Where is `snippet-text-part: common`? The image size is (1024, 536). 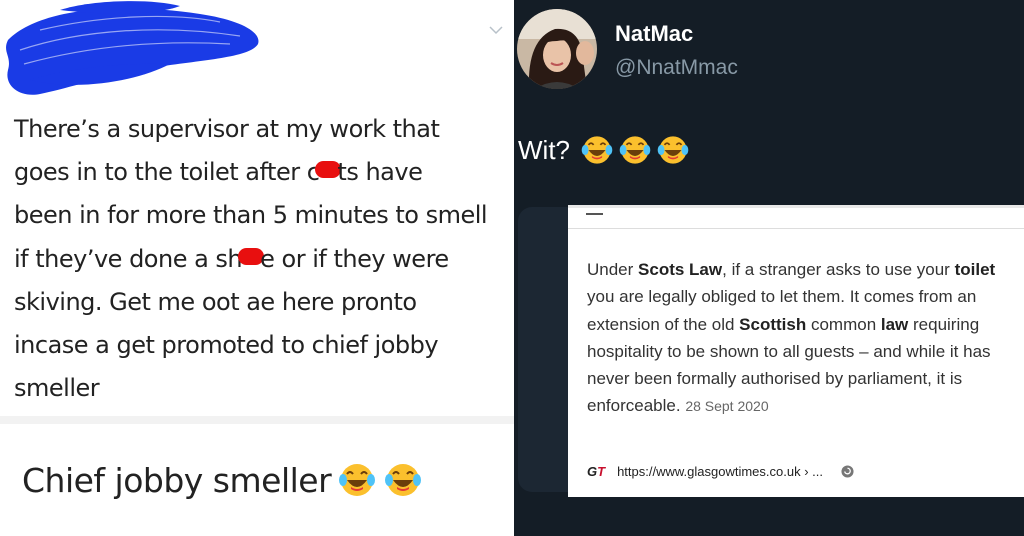 snippet-text-part: common is located at coordinates (843, 324).